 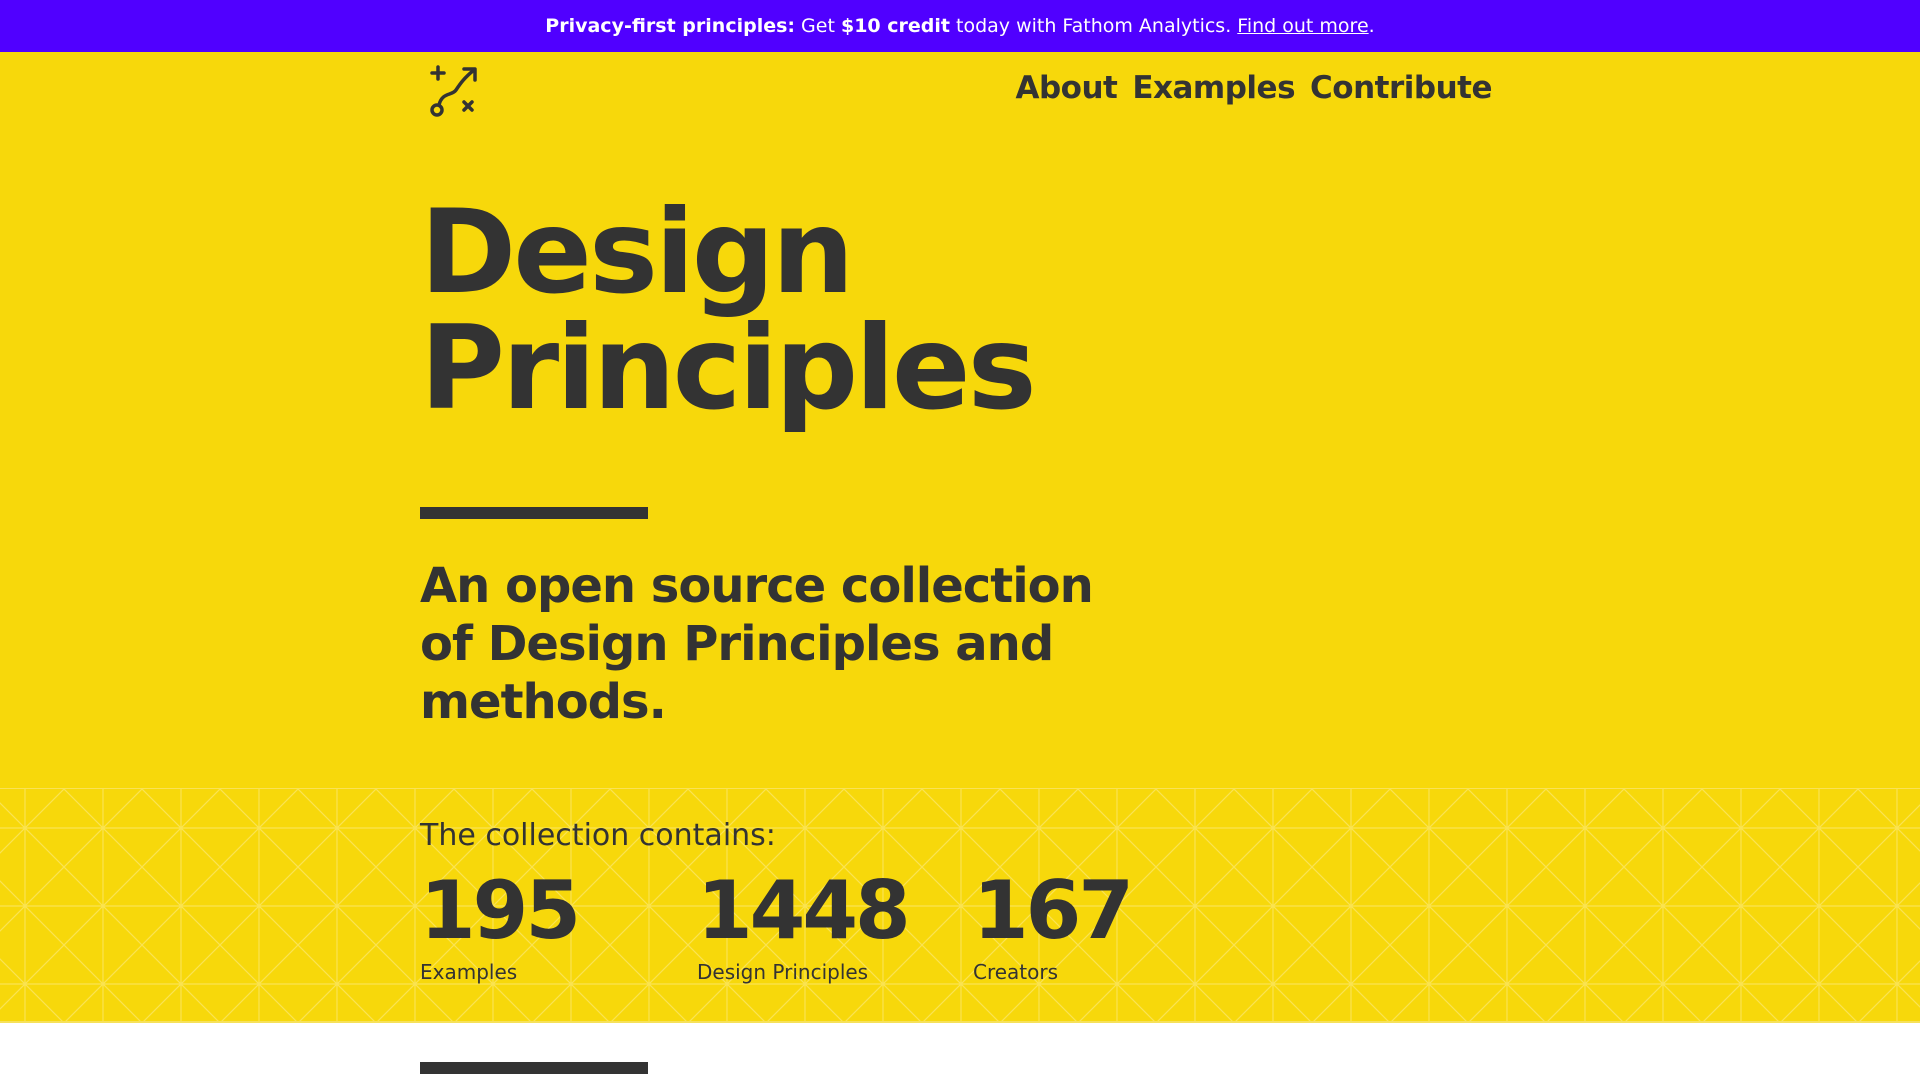 I want to click on stats-heading: The collection contains:, so click(x=598, y=835).